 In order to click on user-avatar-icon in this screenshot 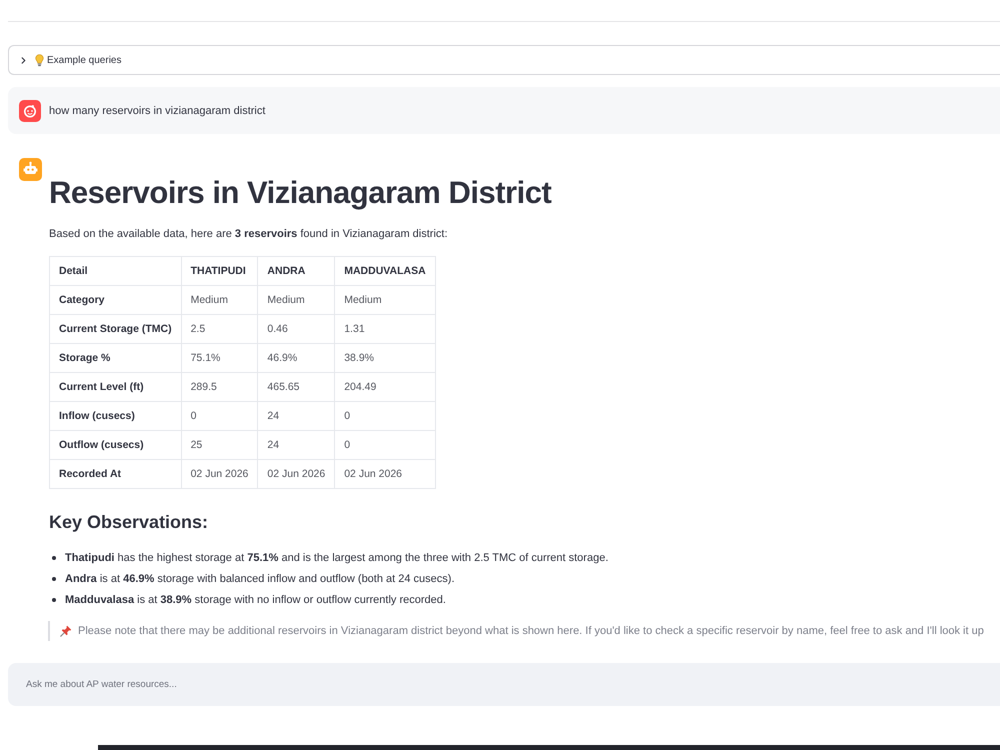, I will do `click(30, 111)`.